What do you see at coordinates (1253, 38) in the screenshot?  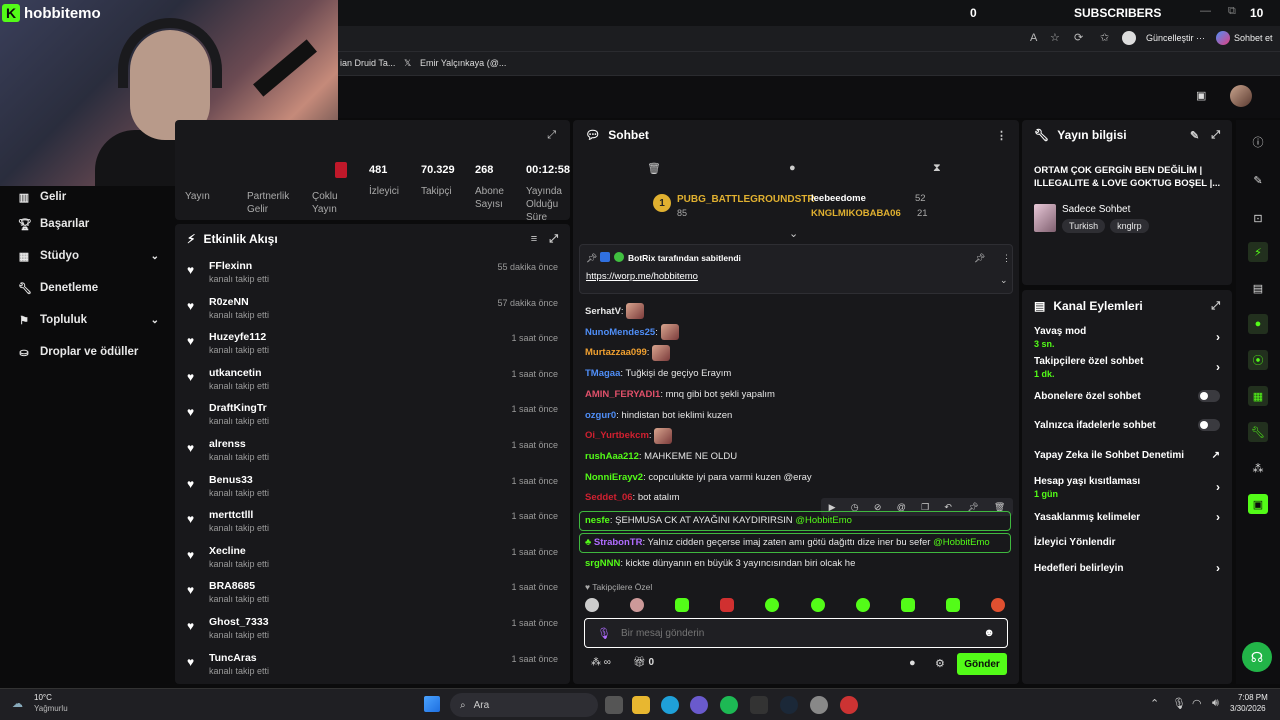 I see `chat-button: Sohbet et` at bounding box center [1253, 38].